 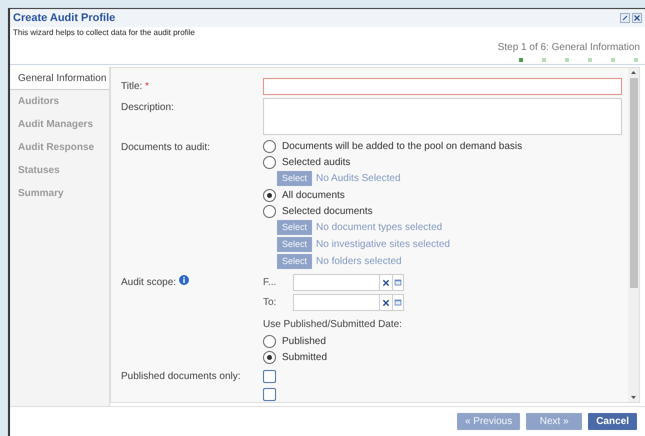 What do you see at coordinates (148, 283) in the screenshot?
I see `field-label: Audit scope:` at bounding box center [148, 283].